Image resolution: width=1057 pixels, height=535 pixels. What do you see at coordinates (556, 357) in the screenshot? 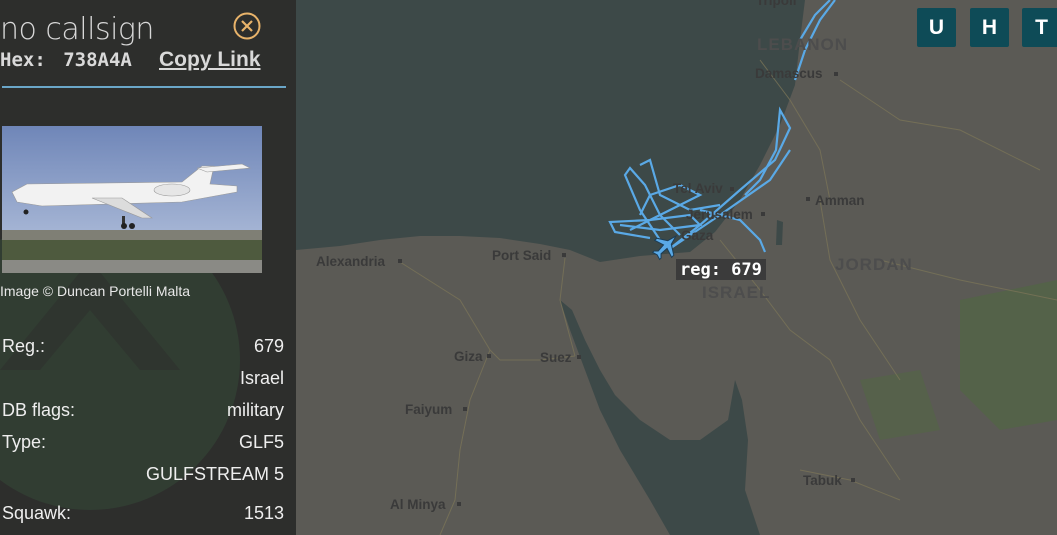
I see `city-label: Suez` at bounding box center [556, 357].